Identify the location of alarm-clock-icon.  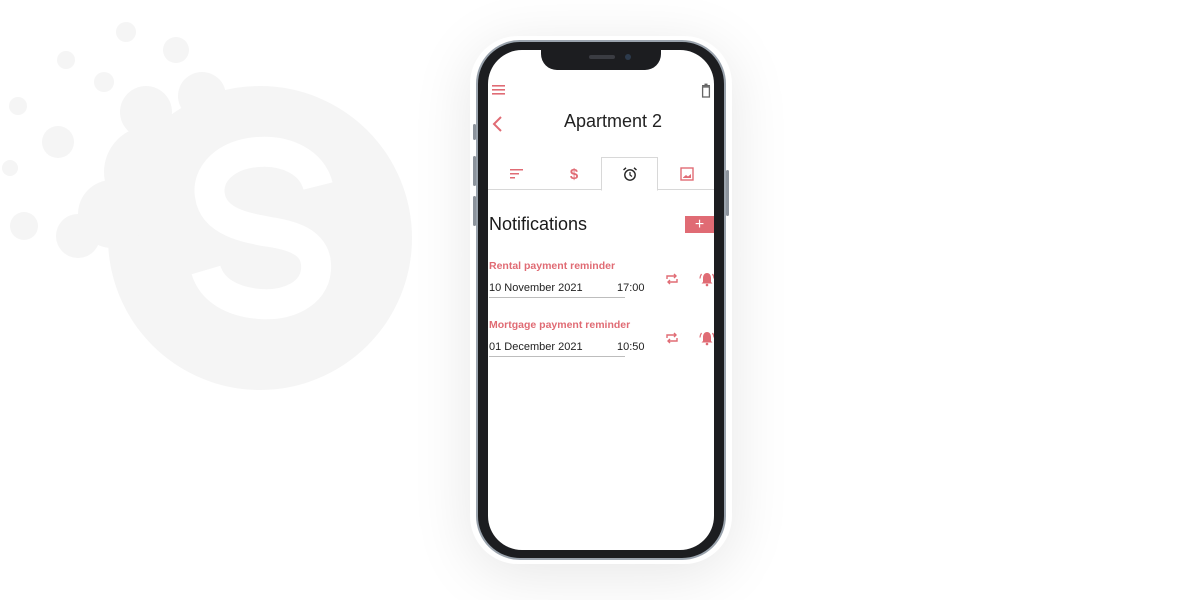
(629, 174).